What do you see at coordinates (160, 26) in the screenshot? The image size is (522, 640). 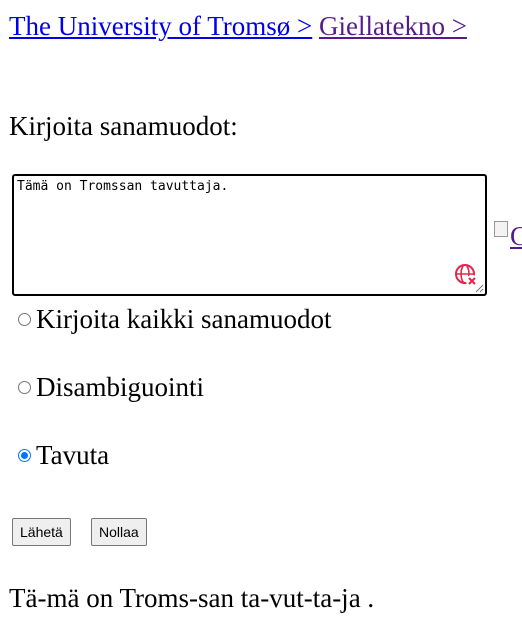 I see `breadcrumb-link-university: The University of Tromsø >` at bounding box center [160, 26].